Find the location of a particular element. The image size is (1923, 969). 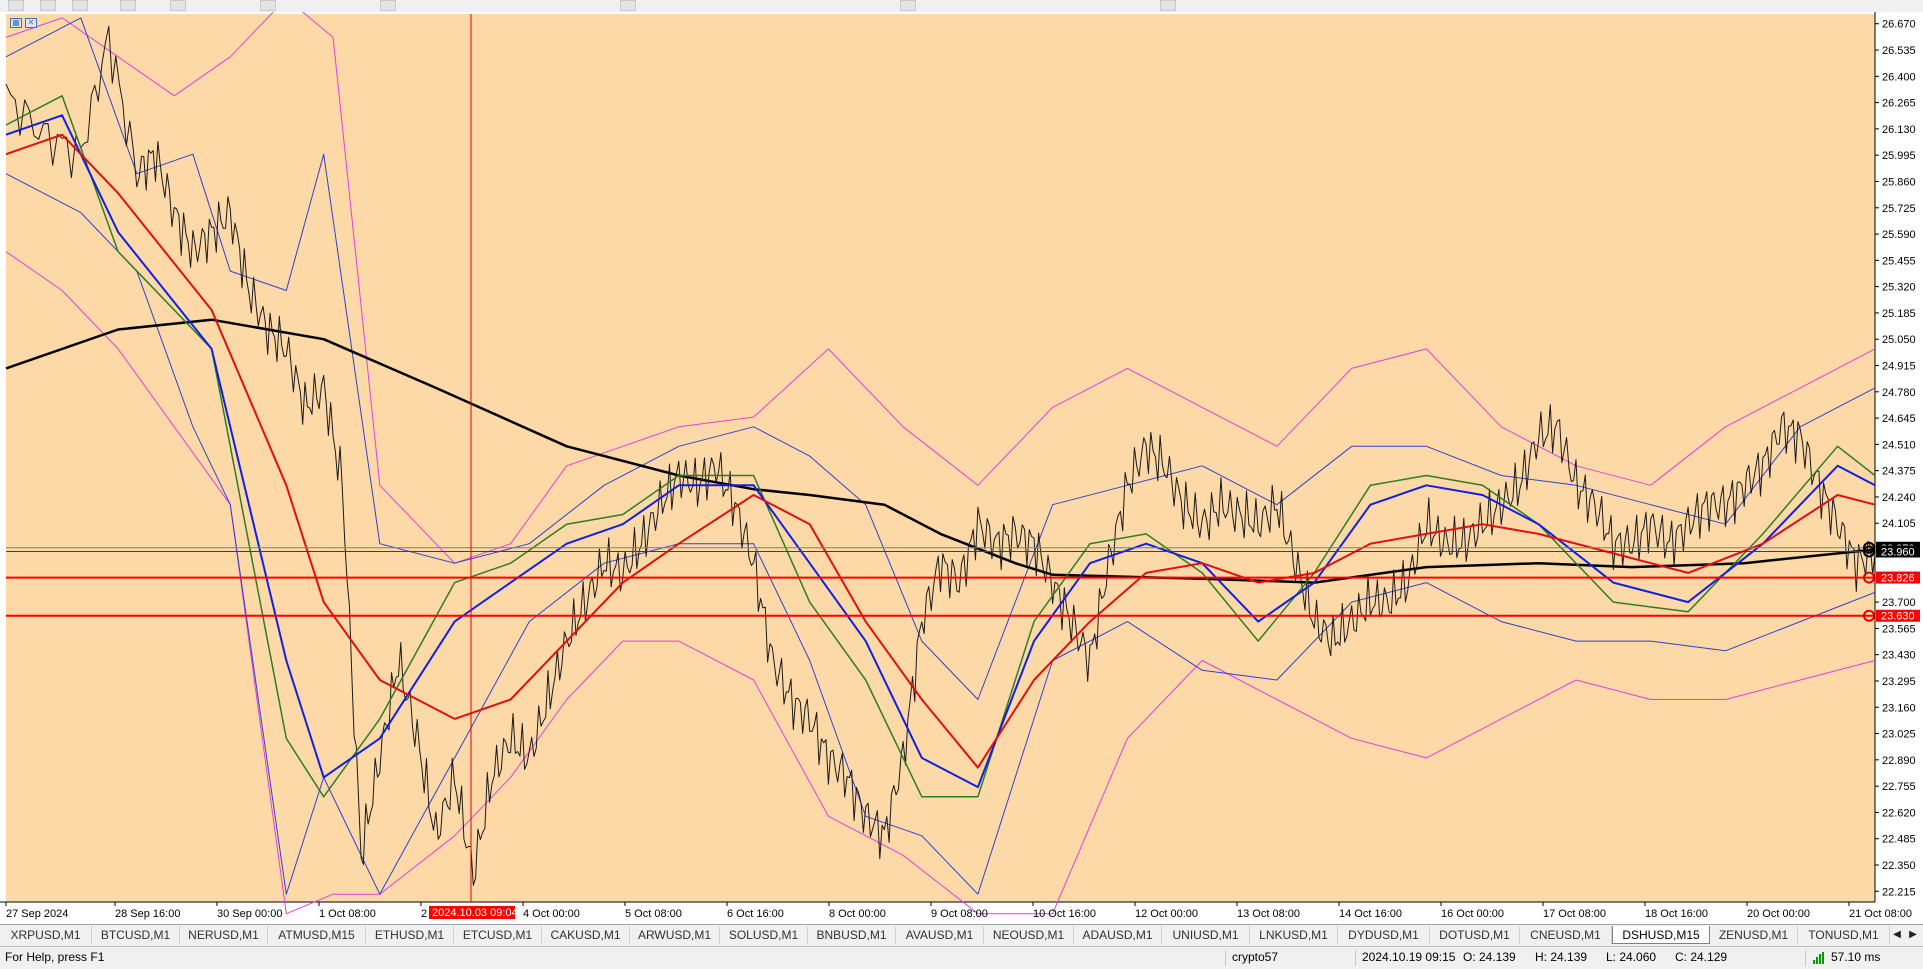

tab-ethusd-m1: ETHUSD,M1 is located at coordinates (410, 935).